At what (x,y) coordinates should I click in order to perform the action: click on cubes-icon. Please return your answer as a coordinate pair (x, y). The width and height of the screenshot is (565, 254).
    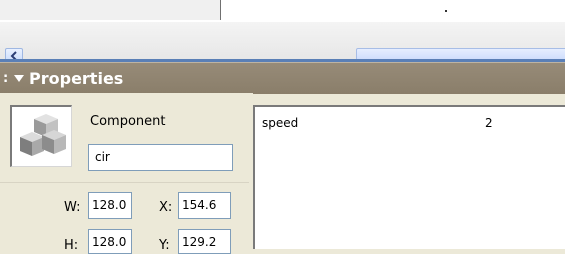
    Looking at the image, I should click on (43, 135).